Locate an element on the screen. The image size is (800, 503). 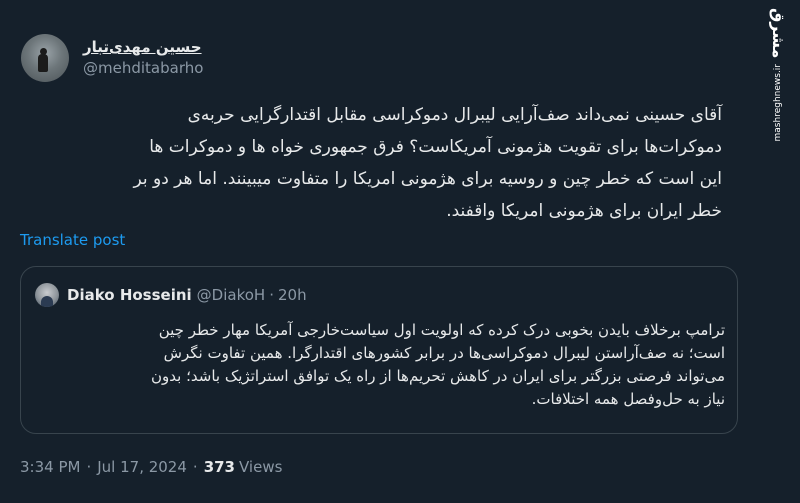
watermark-url: mashreghnews.ir is located at coordinates (778, 103).